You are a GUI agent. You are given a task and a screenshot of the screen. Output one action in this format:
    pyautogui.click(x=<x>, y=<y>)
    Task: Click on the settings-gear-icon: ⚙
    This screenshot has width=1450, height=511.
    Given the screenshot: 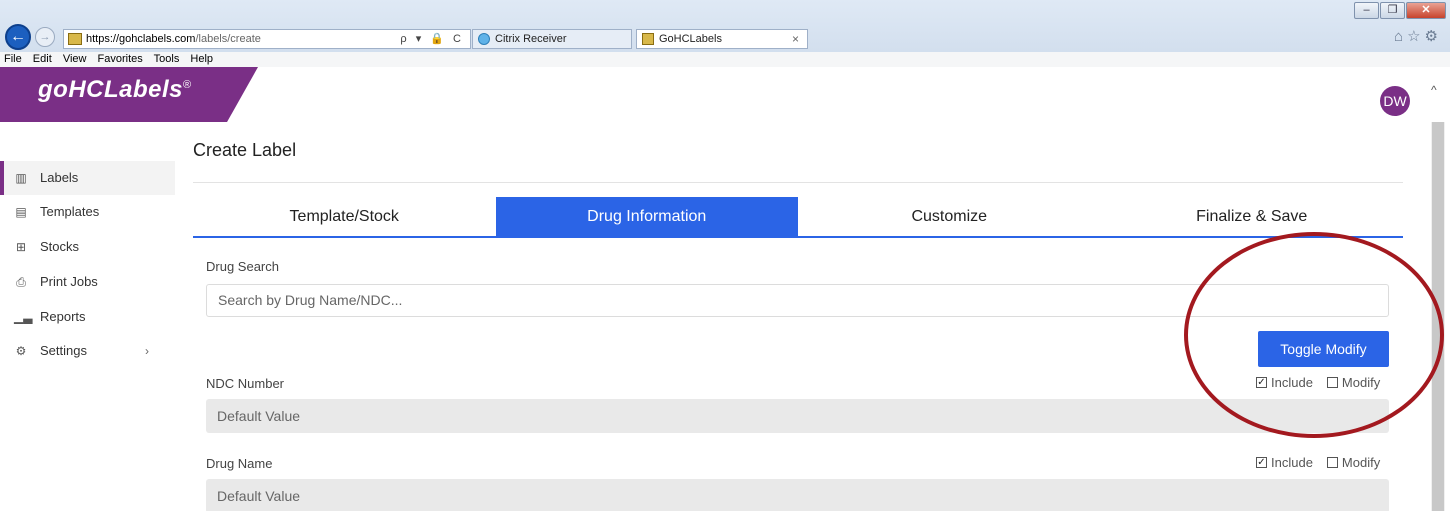 What is the action you would take?
    pyautogui.click(x=1433, y=36)
    